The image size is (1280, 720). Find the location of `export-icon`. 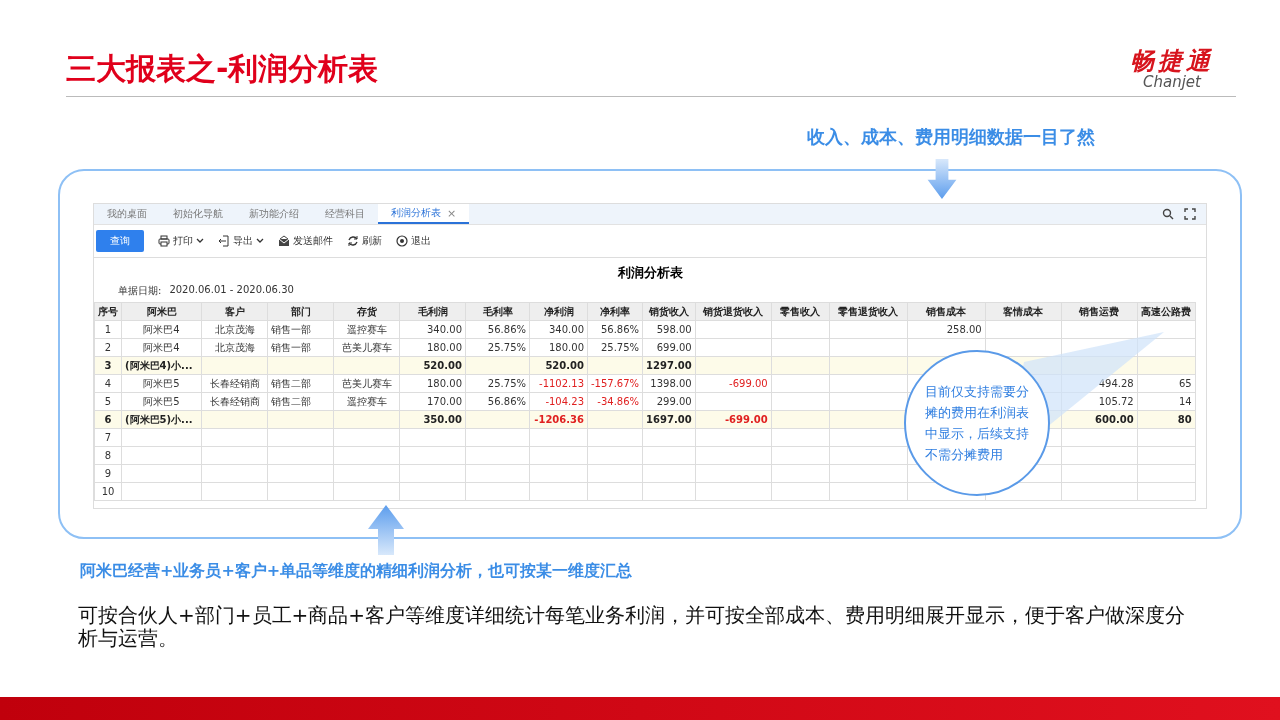

export-icon is located at coordinates (224, 241).